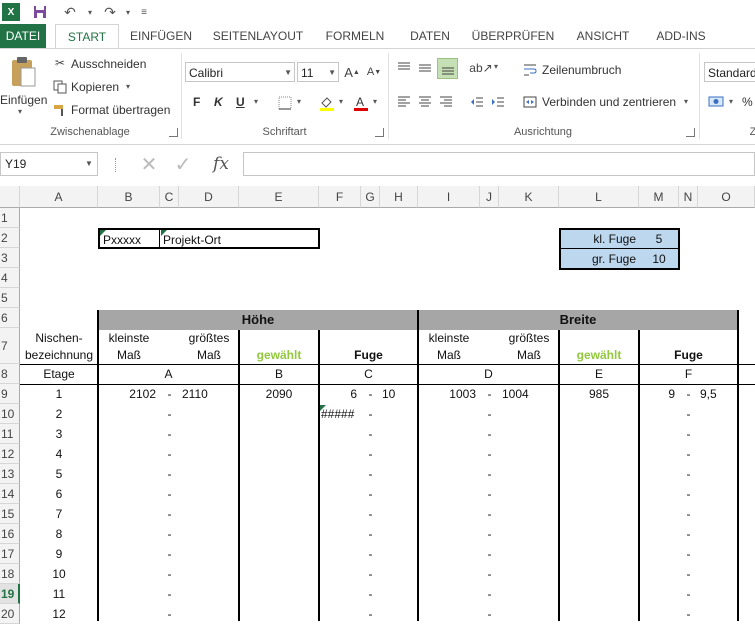  I want to click on decrease-indent-icon, so click(477, 102).